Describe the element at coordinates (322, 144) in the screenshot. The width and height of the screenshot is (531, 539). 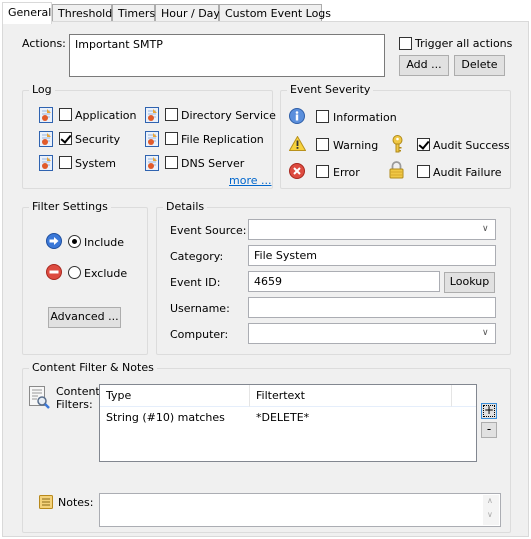
I see `severity-warning-checkbox` at that location.